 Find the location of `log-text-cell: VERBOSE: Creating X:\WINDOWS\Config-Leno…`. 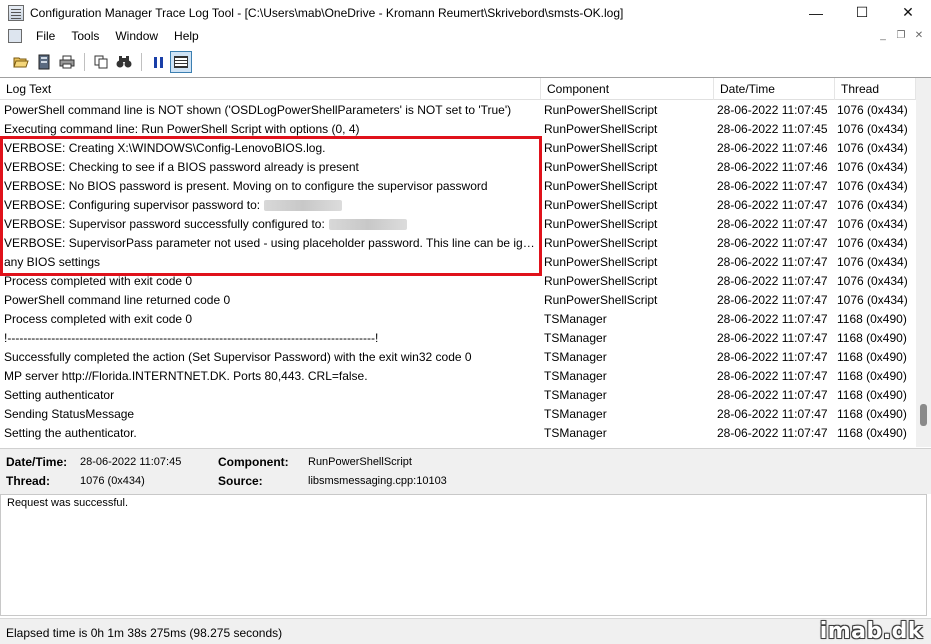

log-text-cell: VERBOSE: Creating X:\WINDOWS\Config-Leno… is located at coordinates (270, 148).